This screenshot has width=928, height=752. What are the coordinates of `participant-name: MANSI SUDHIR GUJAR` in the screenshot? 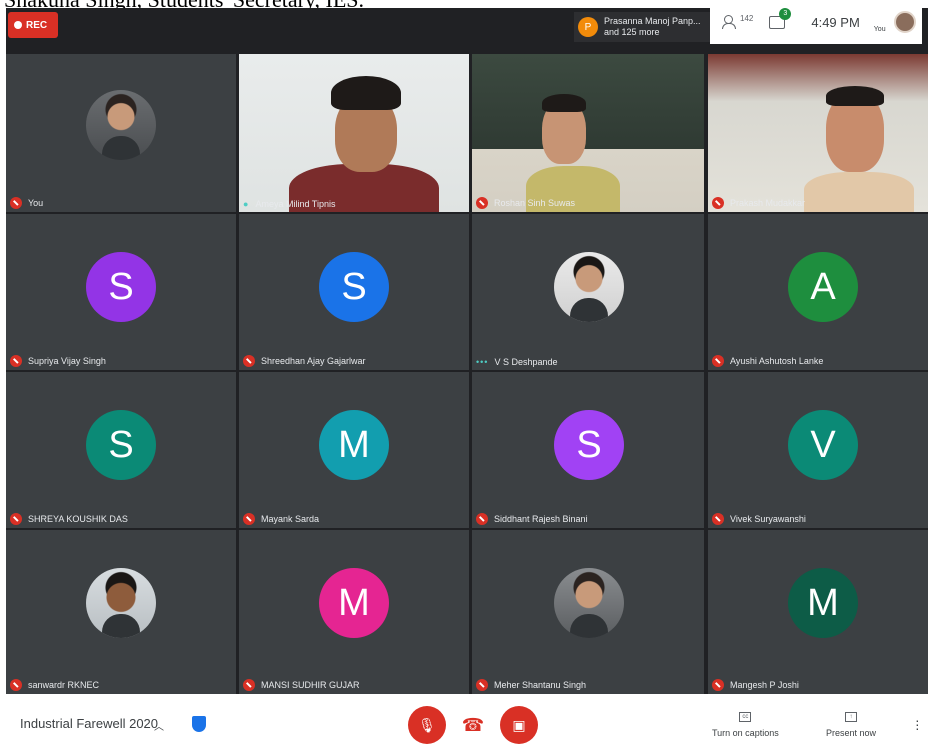 It's located at (310, 685).